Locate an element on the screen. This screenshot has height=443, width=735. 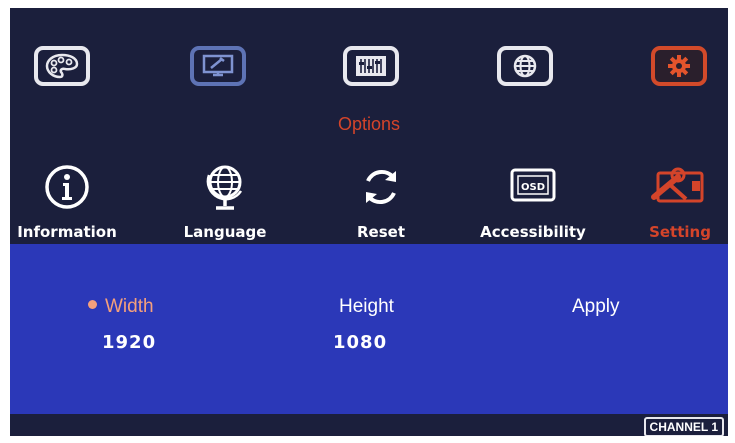
adjust-tile is located at coordinates (371, 66).